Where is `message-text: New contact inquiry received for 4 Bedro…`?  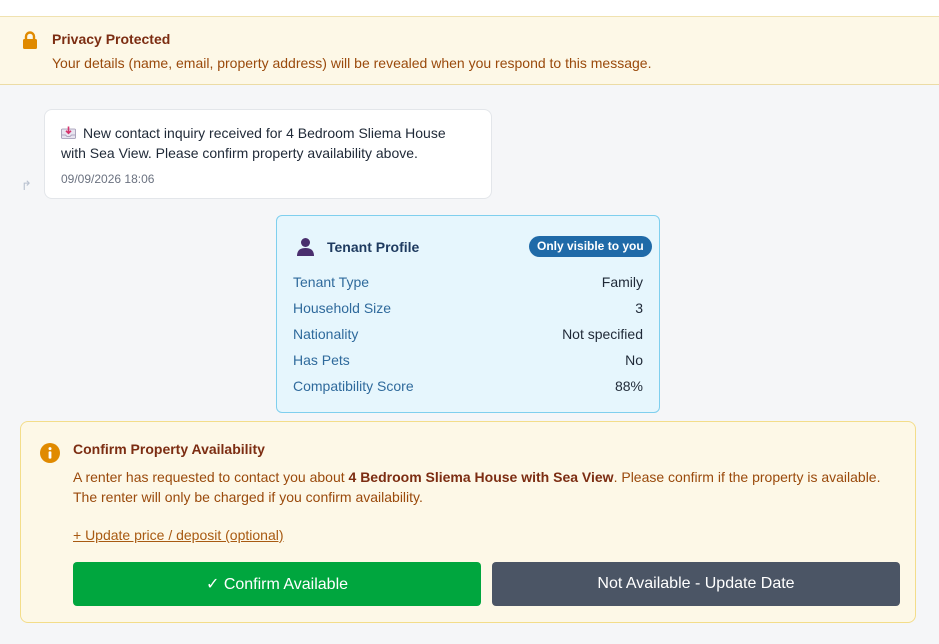
message-text: New contact inquiry received for 4 Bedro… is located at coordinates (253, 143).